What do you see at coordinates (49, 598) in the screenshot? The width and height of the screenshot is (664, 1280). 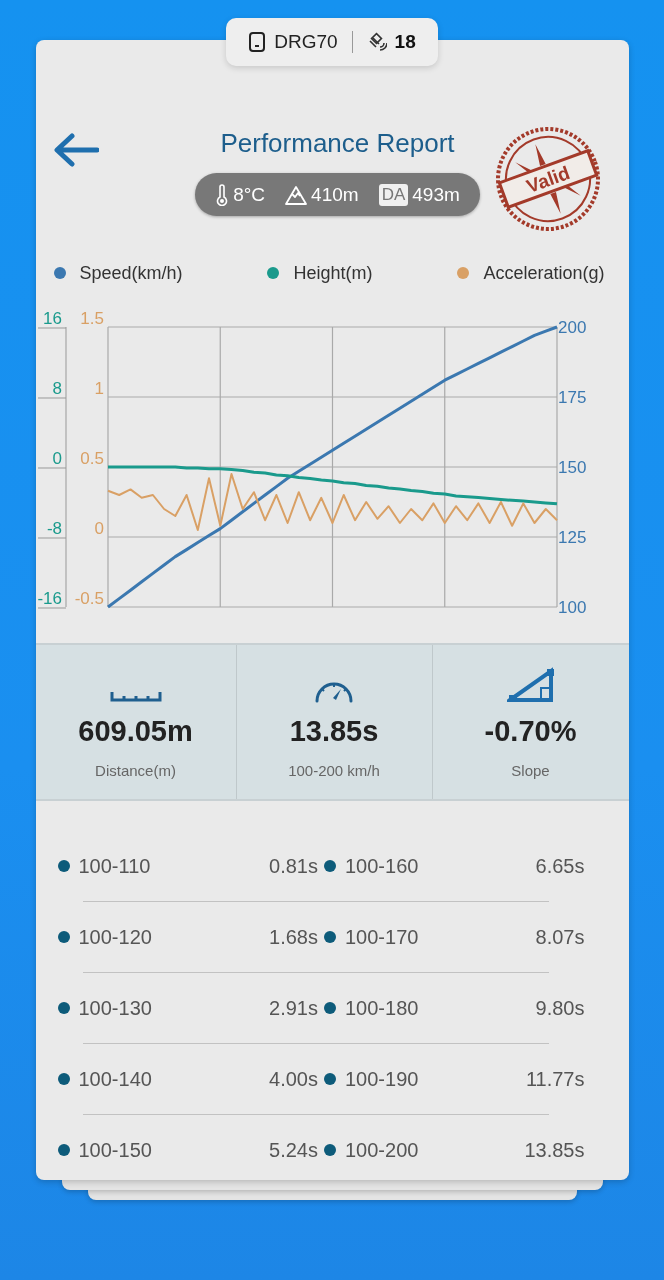 I see `axis-label: -16` at bounding box center [49, 598].